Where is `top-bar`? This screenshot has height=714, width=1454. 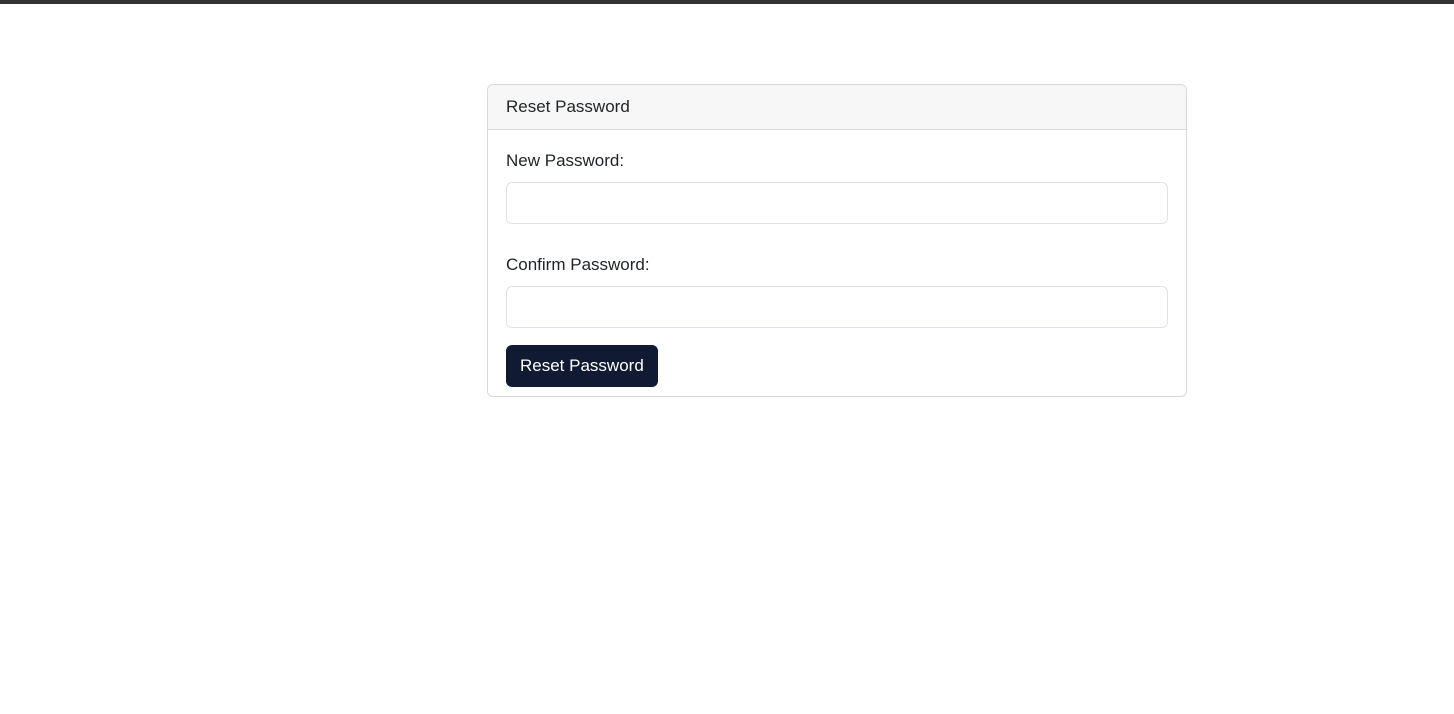
top-bar is located at coordinates (727, 2).